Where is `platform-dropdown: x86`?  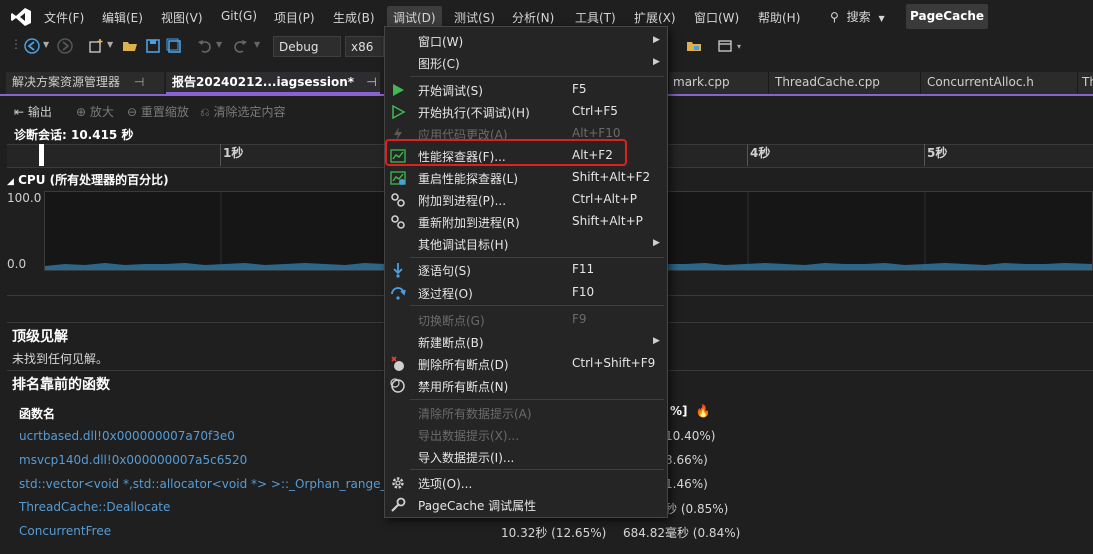 platform-dropdown: x86 is located at coordinates (364, 46).